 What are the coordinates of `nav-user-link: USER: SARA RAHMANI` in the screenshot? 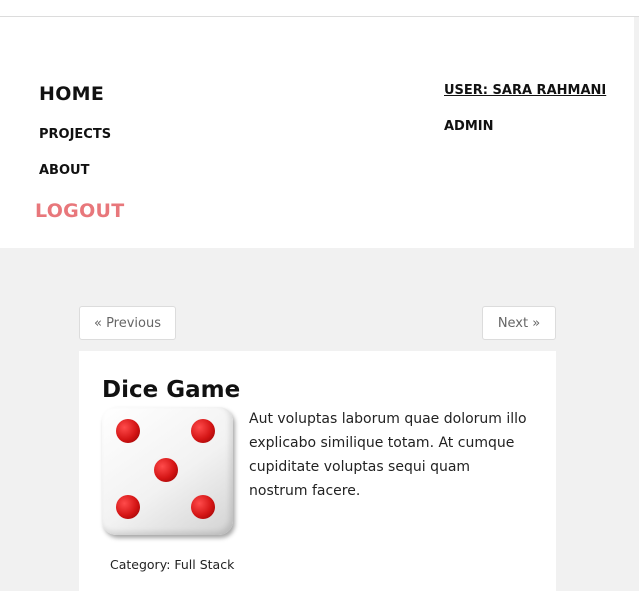 It's located at (525, 90).